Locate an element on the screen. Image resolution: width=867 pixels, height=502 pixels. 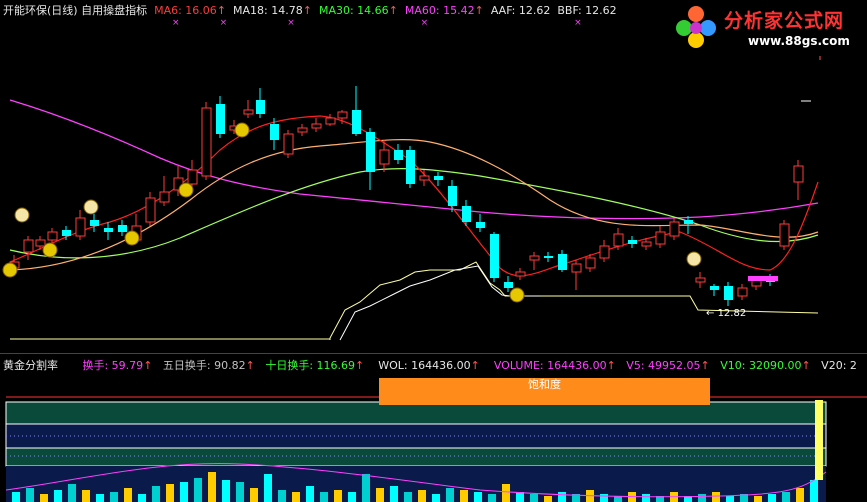
site-logo: 分析家公式网 www.88gs.com is located at coordinates (767, 28).